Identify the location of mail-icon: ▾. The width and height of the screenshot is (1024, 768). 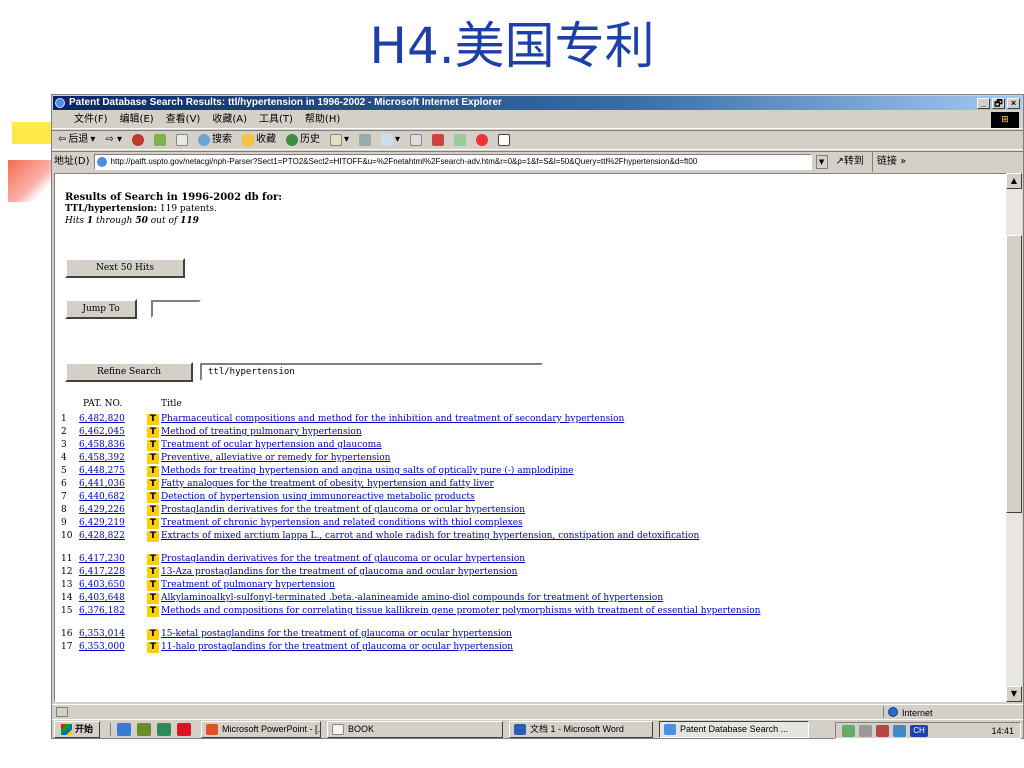
(339, 140).